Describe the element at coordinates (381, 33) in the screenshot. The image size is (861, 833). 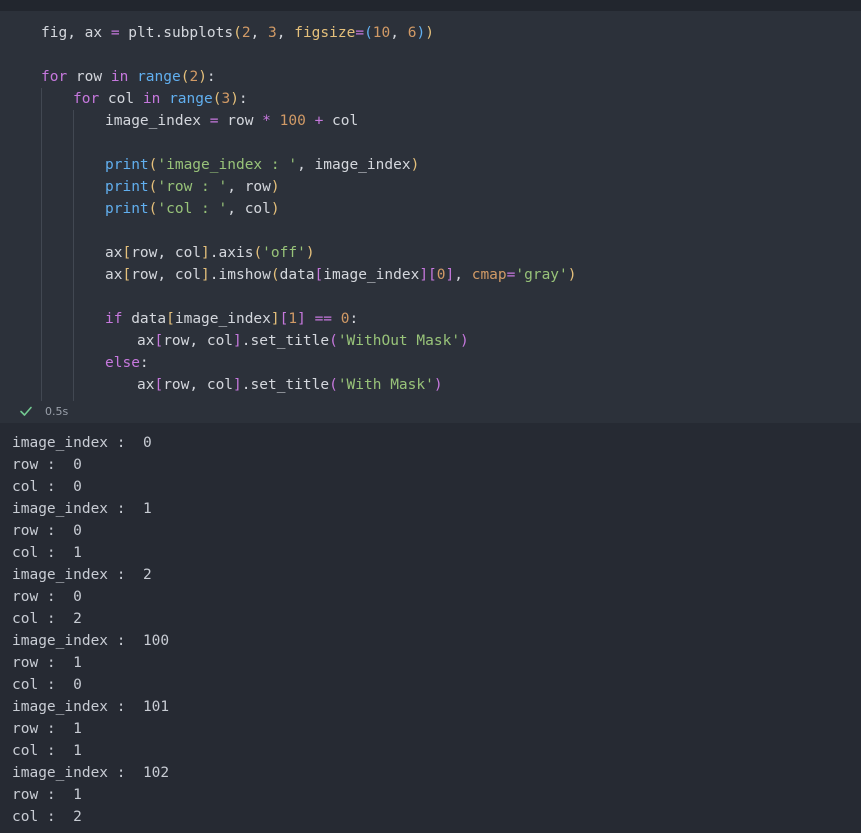
I see `token: 10` at that location.